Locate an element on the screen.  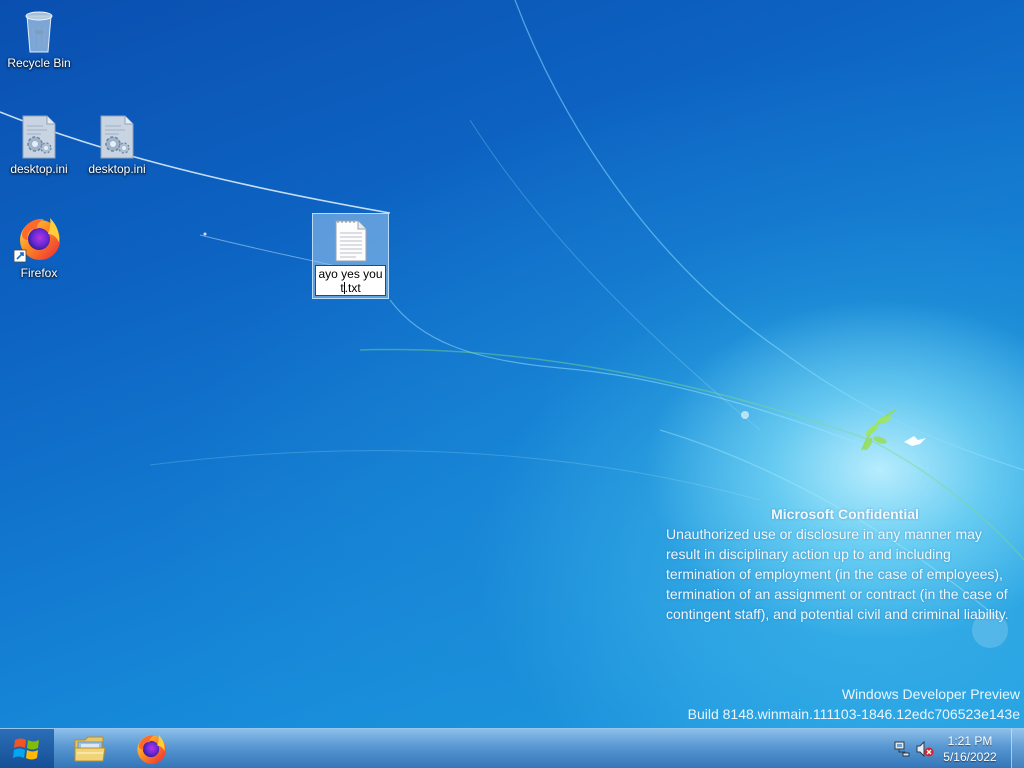
windows-logo-icon is located at coordinates (26, 748).